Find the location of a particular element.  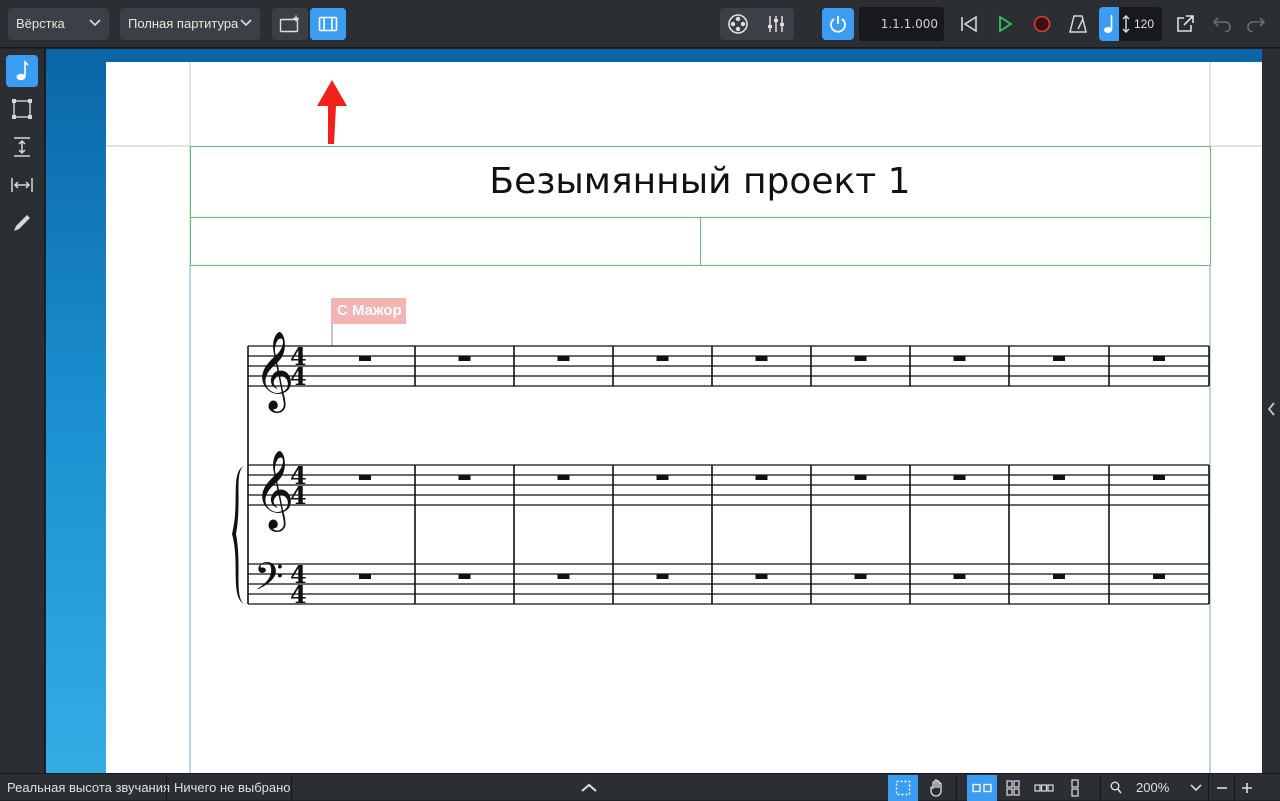

zoom-in-button is located at coordinates (1247, 788).